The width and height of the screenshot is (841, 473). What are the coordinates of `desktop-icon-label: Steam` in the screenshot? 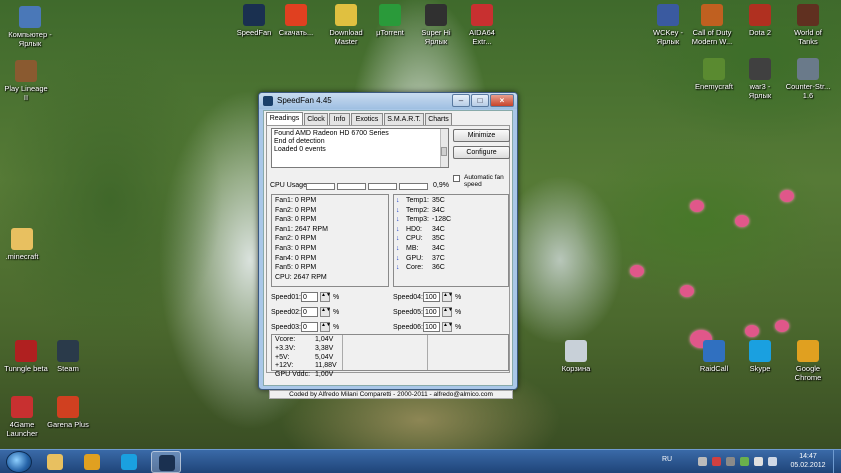 It's located at (68, 368).